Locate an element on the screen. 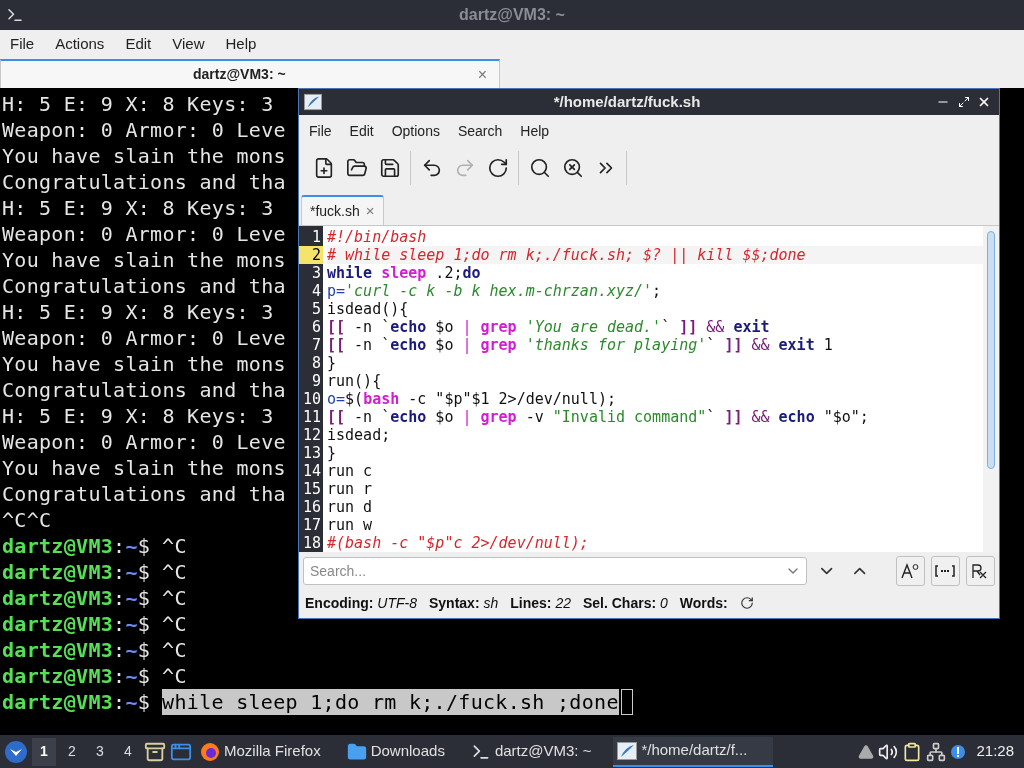 This screenshot has width=1024, height=768. file-tab: *fuck.sh × is located at coordinates (342, 210).